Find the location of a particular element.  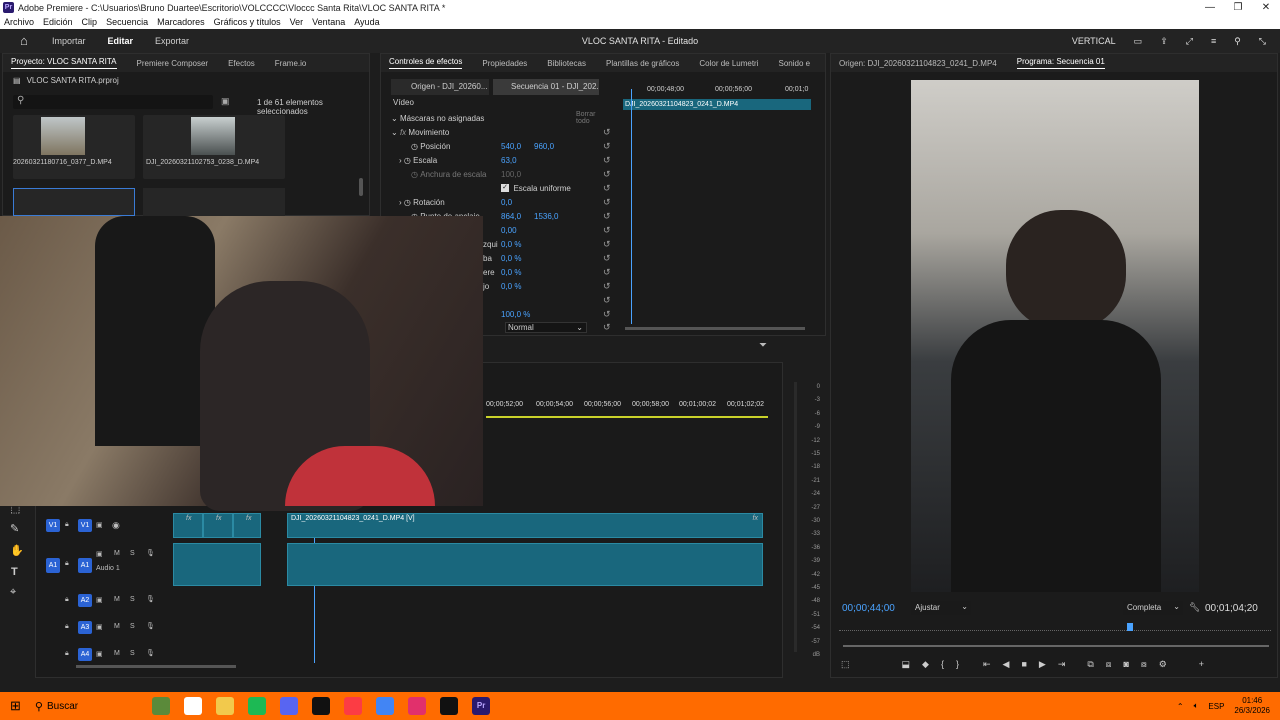

filter-icon: ⏷ is located at coordinates (763, 345).